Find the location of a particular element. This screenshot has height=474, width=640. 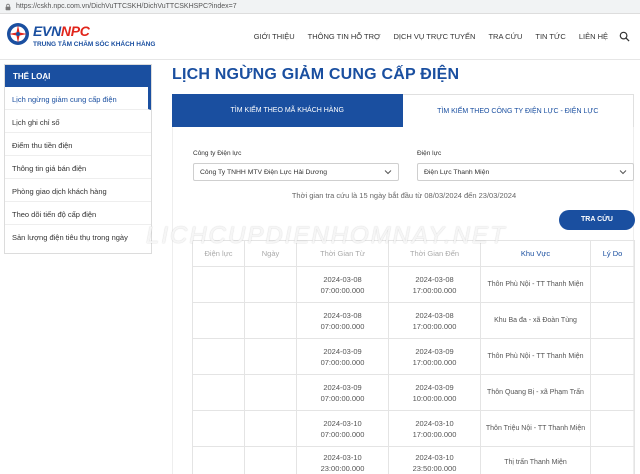

to-cell: 2024-03-09 10:00:00.000 is located at coordinates (434, 392).